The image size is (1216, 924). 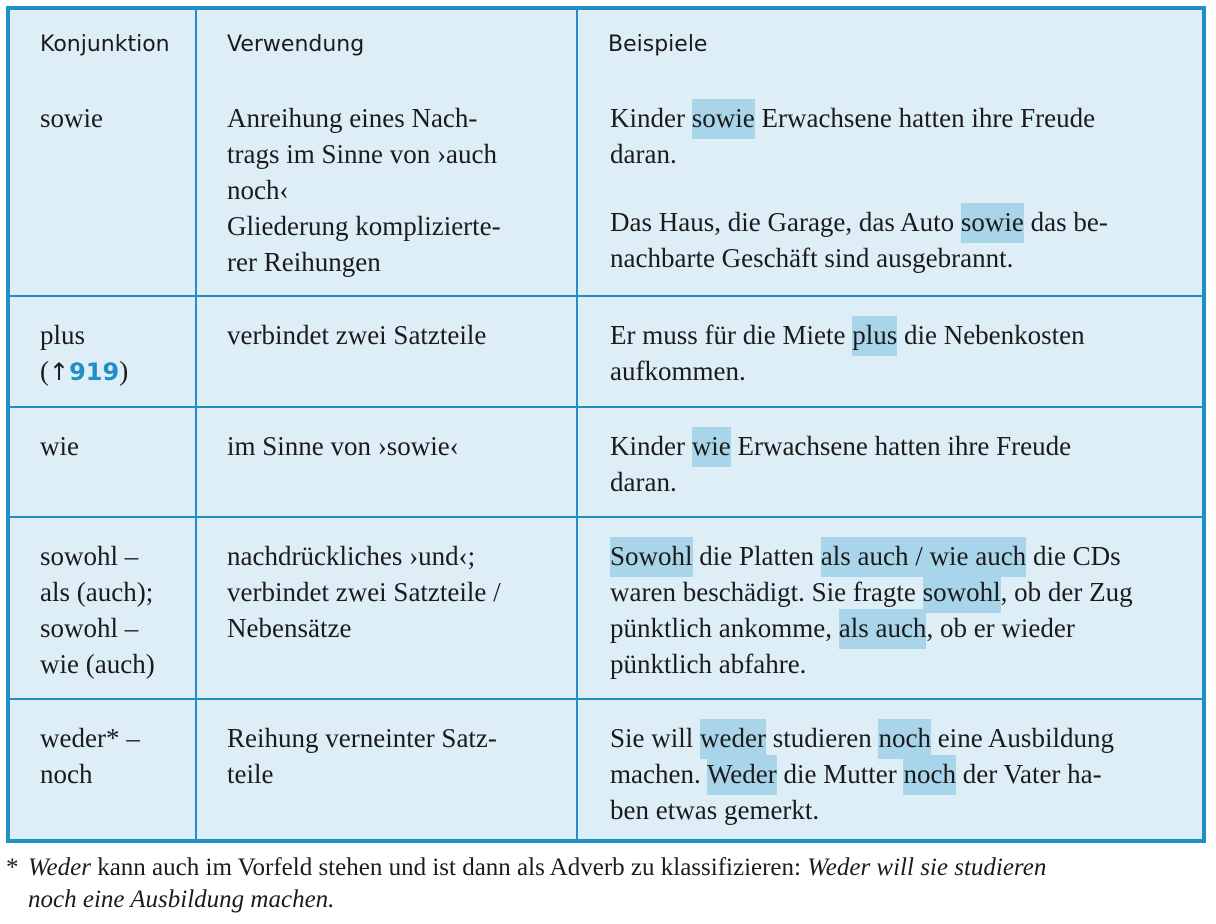 What do you see at coordinates (741, 775) in the screenshot?
I see `highlighted-conjunction: Weder` at bounding box center [741, 775].